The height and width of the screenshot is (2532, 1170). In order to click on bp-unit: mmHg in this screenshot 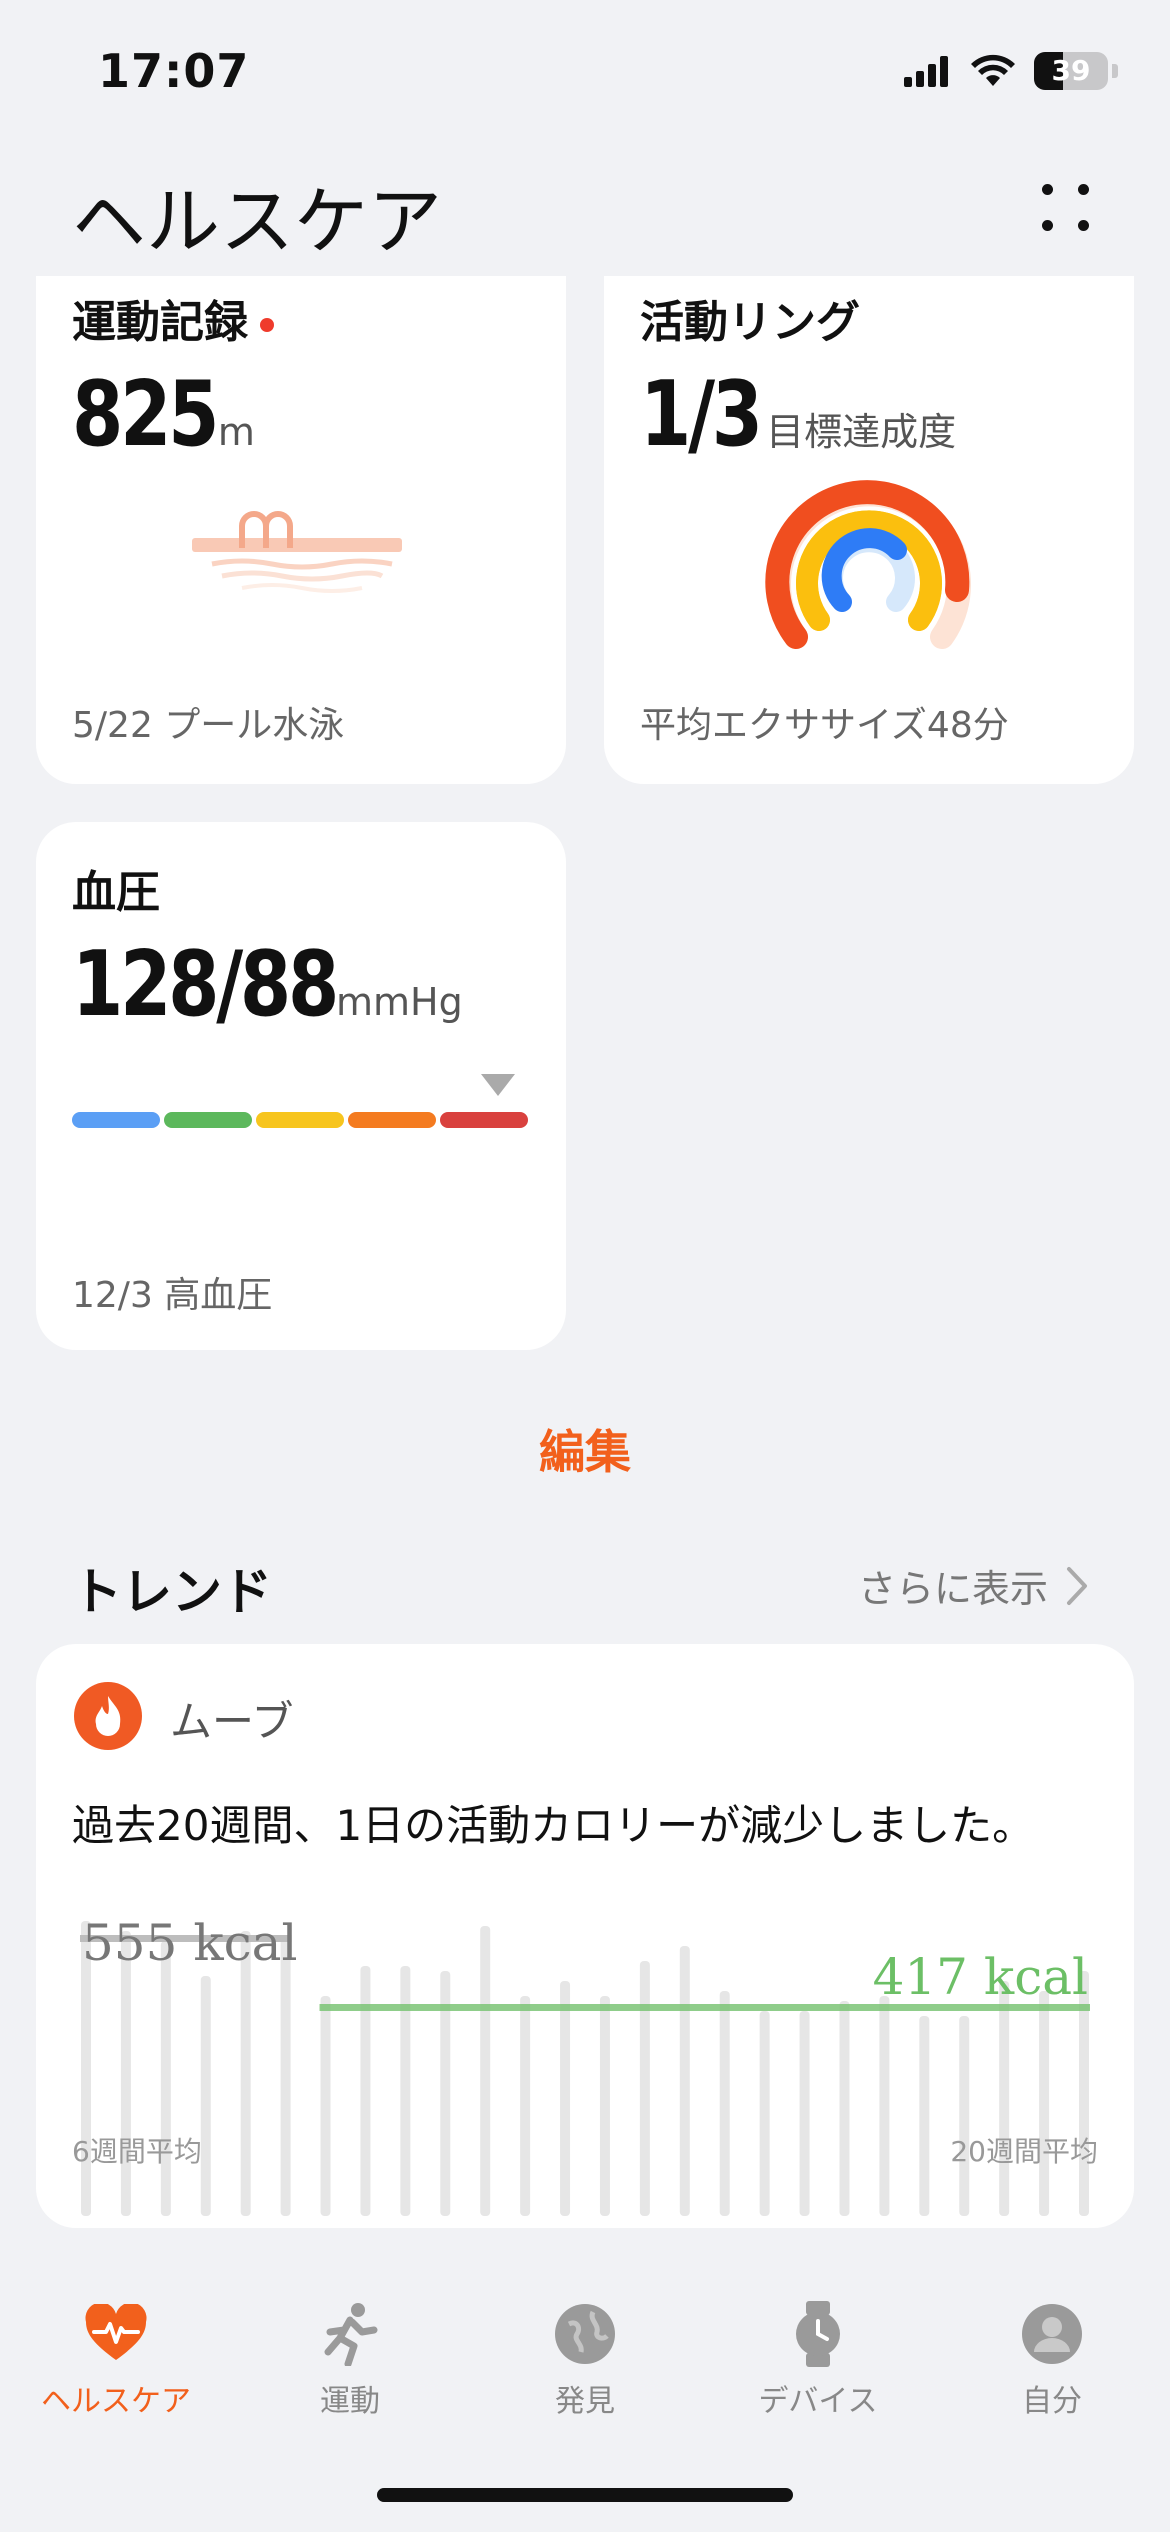, I will do `click(399, 1002)`.